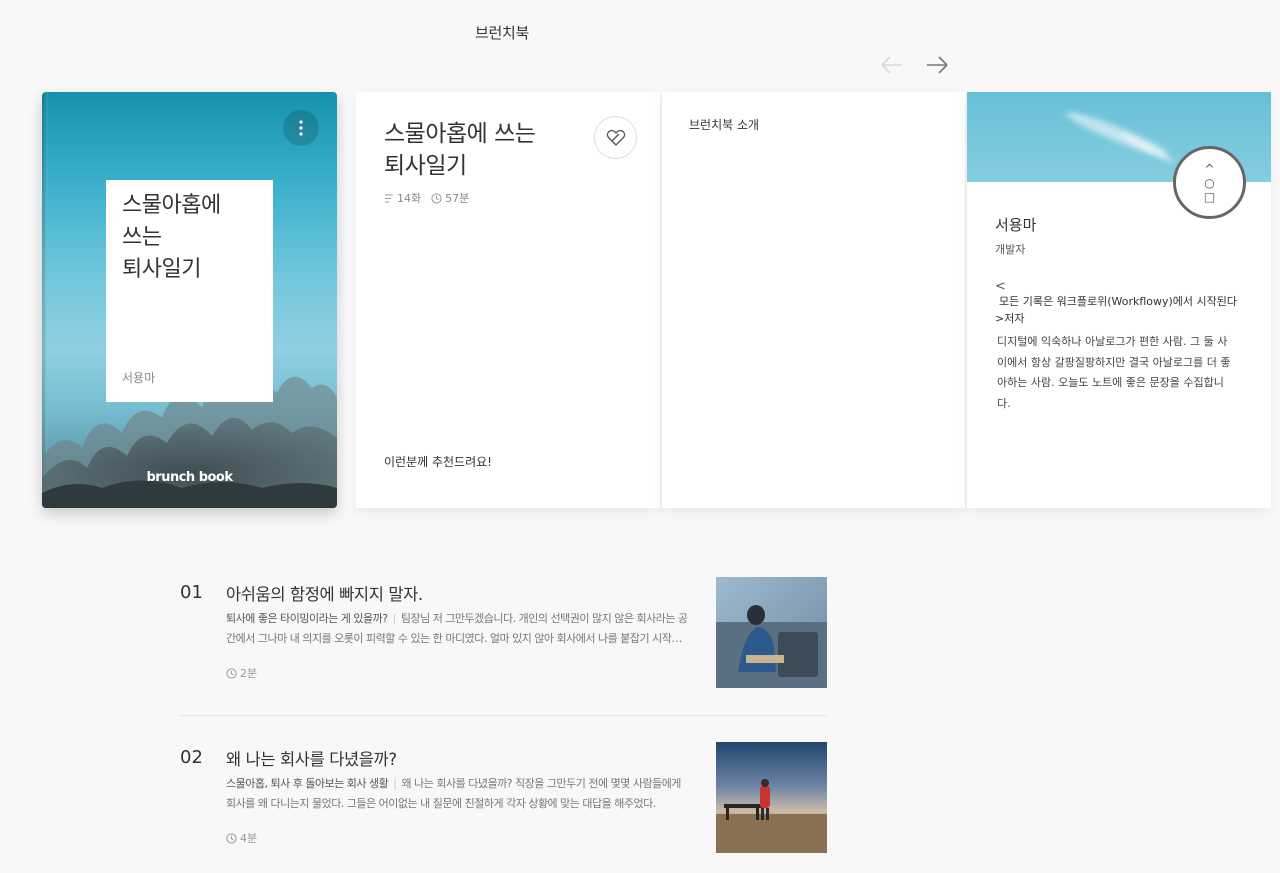 The height and width of the screenshot is (873, 1280). I want to click on chevron-left-icon: <, so click(1000, 286).